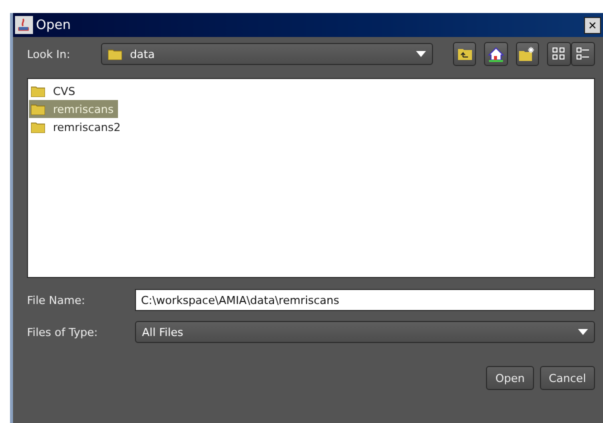 This screenshot has height=423, width=603. I want to click on up-folder-button, so click(464, 54).